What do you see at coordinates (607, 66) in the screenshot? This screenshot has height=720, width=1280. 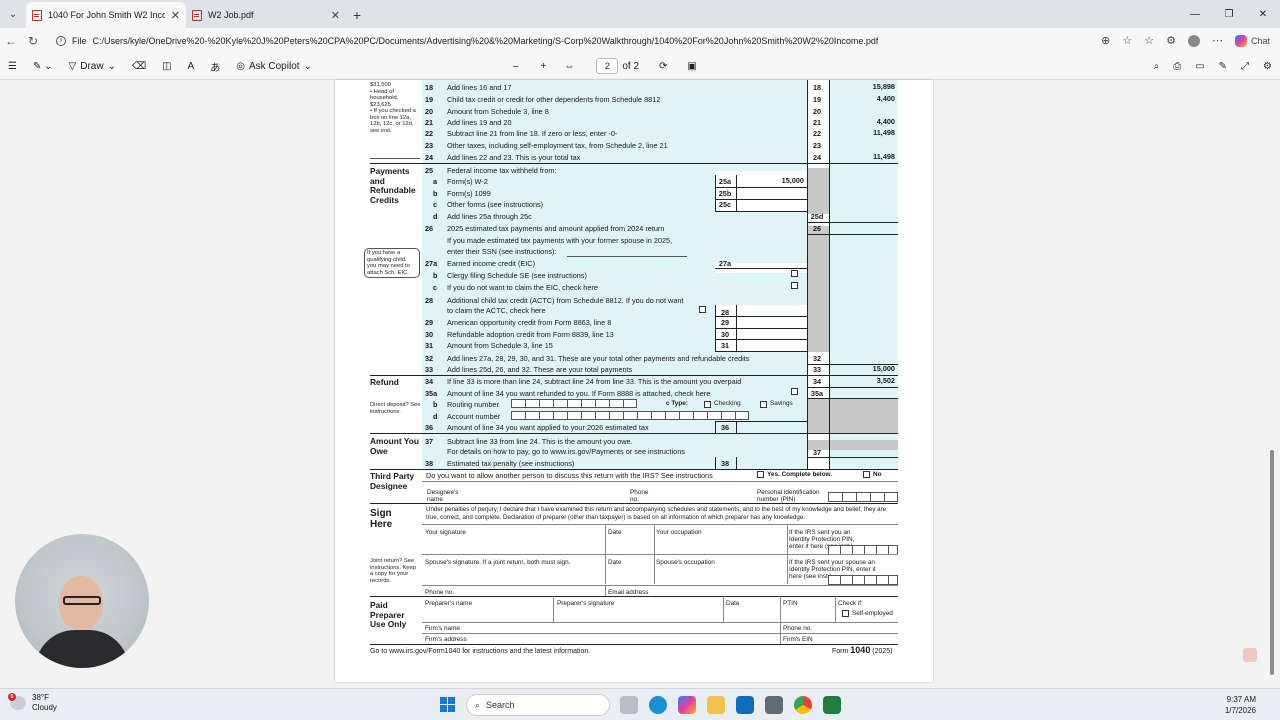 I see `page-number-input: 2` at bounding box center [607, 66].